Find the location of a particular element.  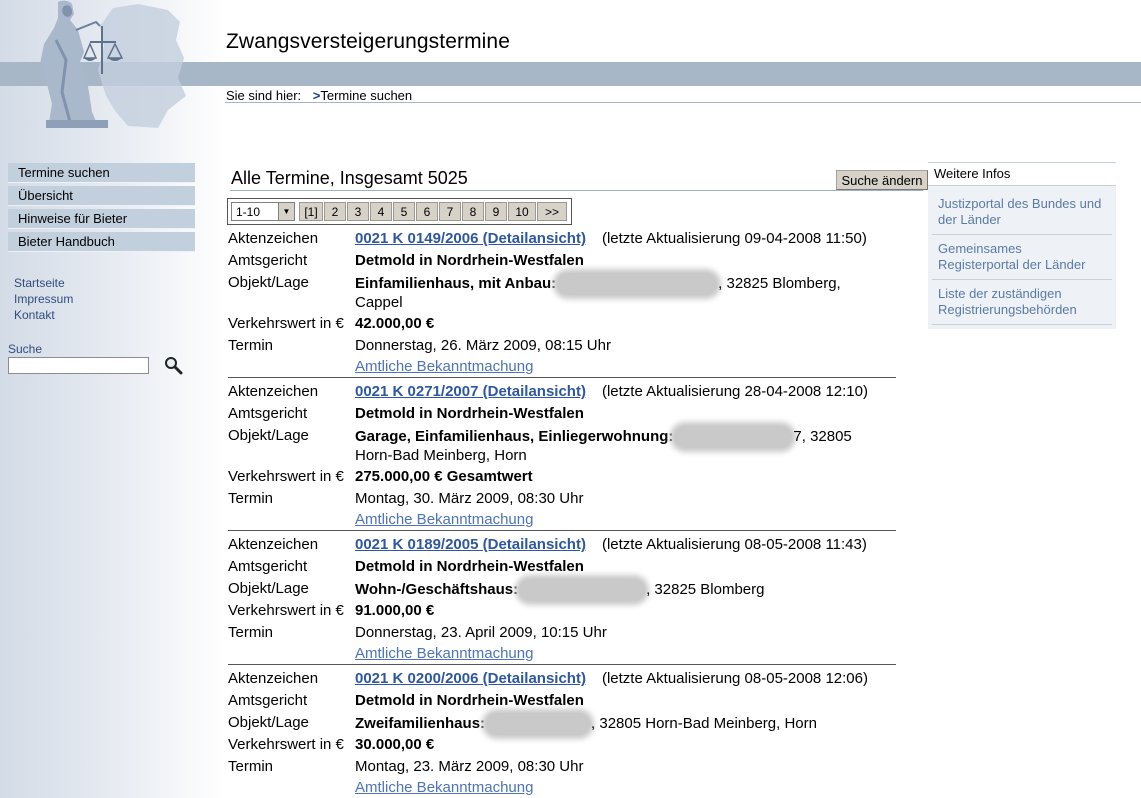

case-link: 0021 K 0200/2006 (Detailansicht) is located at coordinates (470, 678).